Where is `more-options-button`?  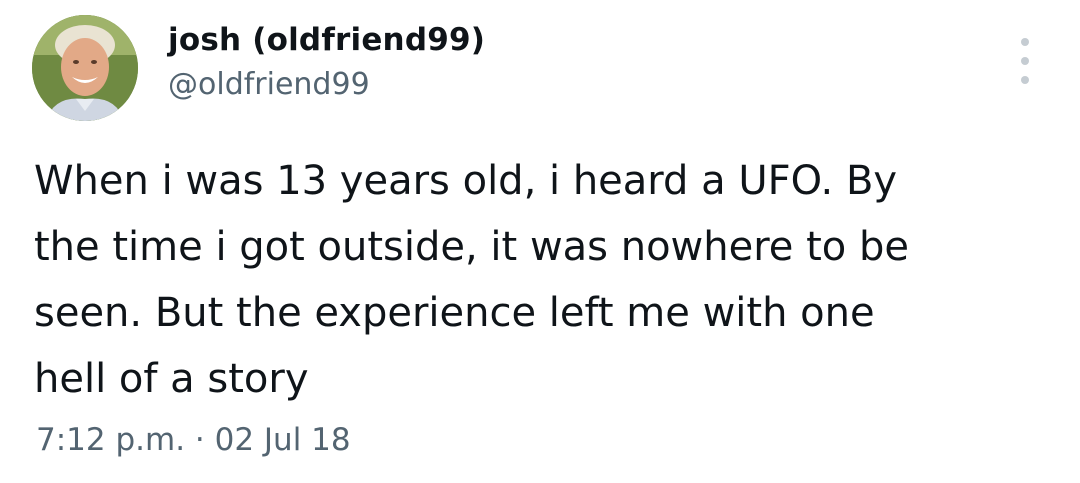
more-options-button is located at coordinates (1025, 61).